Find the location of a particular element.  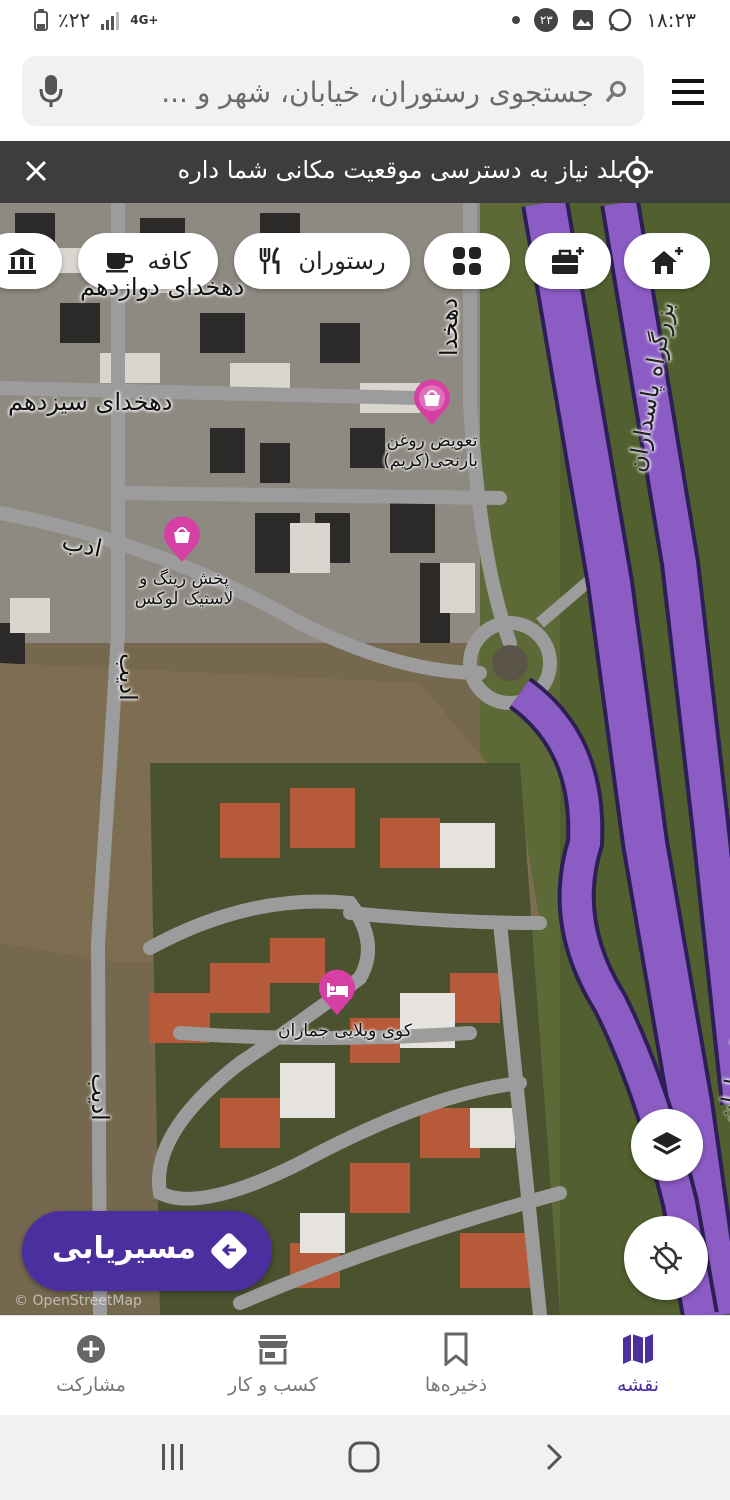

tab-map-label: نقشه is located at coordinates (638, 1385).